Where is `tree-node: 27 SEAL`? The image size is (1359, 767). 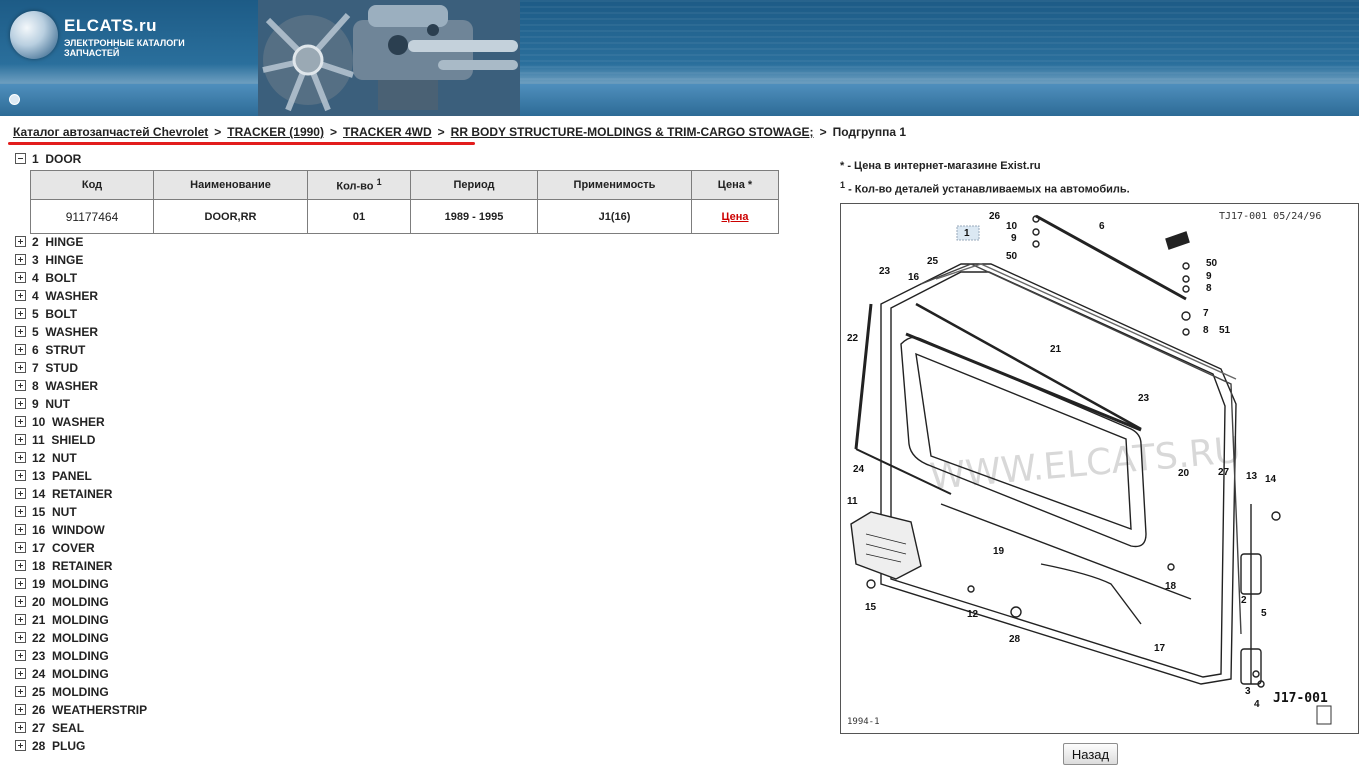 tree-node: 27 SEAL is located at coordinates (81, 728).